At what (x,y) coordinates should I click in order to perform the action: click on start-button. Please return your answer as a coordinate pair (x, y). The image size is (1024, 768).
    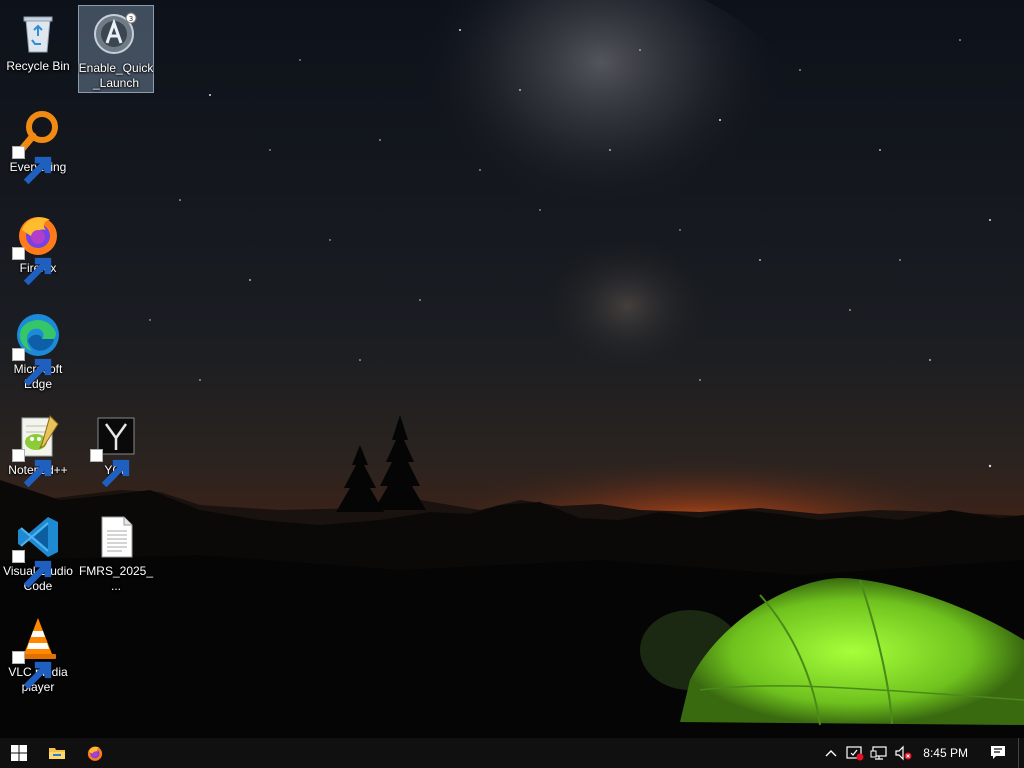
    Looking at the image, I should click on (19, 753).